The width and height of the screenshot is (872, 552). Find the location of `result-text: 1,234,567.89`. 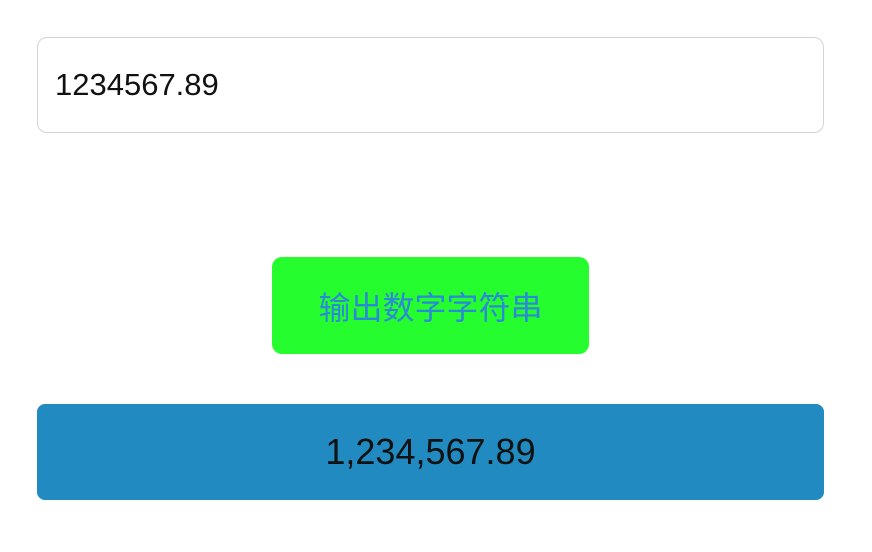

result-text: 1,234,567.89 is located at coordinates (430, 451).